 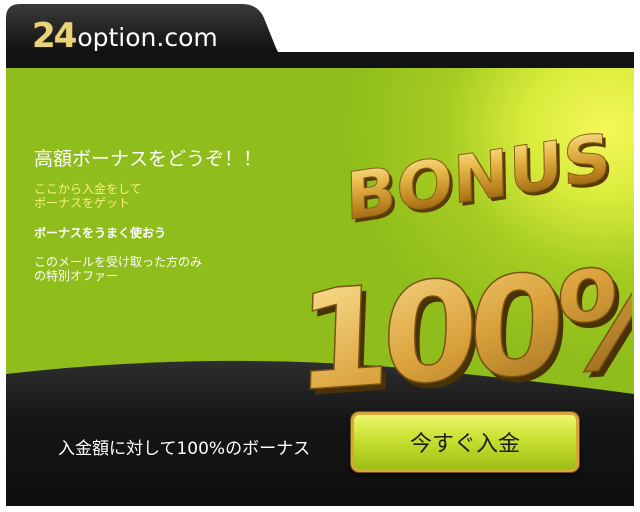 What do you see at coordinates (82, 203) in the screenshot?
I see `deposit-line-2: ボーナスをゲット` at bounding box center [82, 203].